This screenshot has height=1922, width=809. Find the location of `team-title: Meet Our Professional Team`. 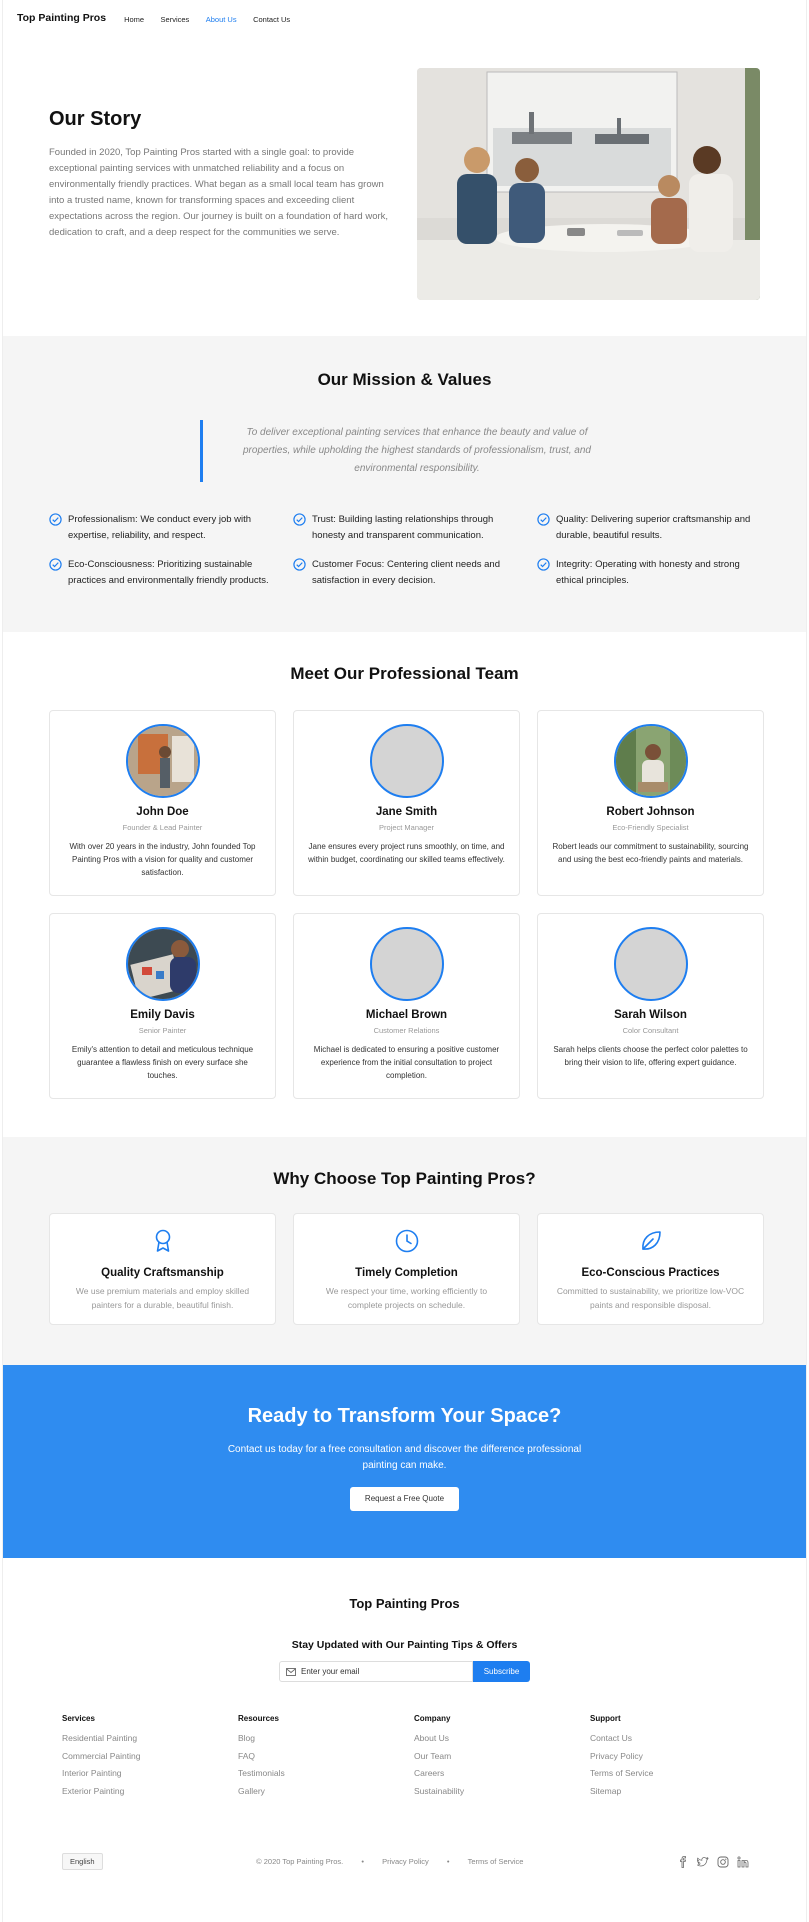

team-title: Meet Our Professional Team is located at coordinates (404, 673).